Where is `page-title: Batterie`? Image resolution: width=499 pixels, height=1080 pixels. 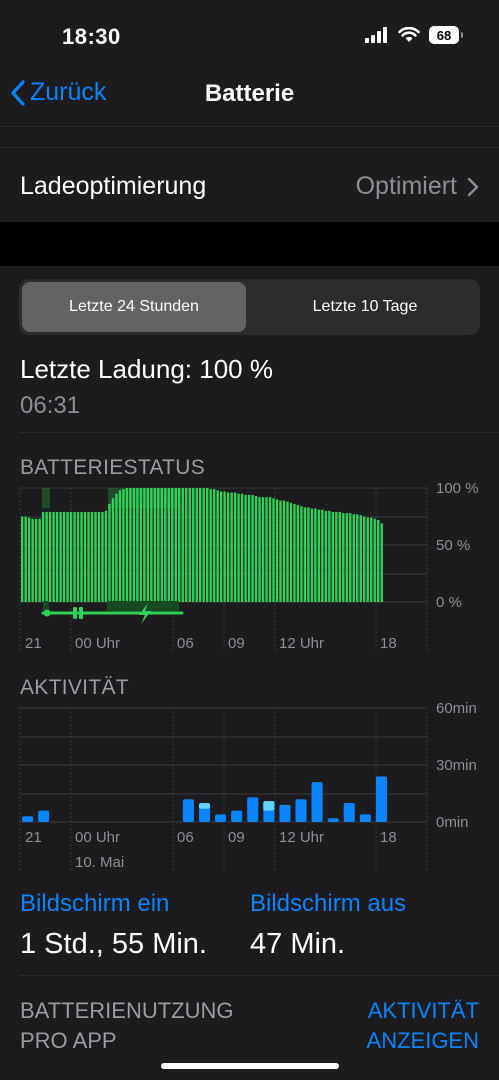 page-title: Batterie is located at coordinates (249, 93).